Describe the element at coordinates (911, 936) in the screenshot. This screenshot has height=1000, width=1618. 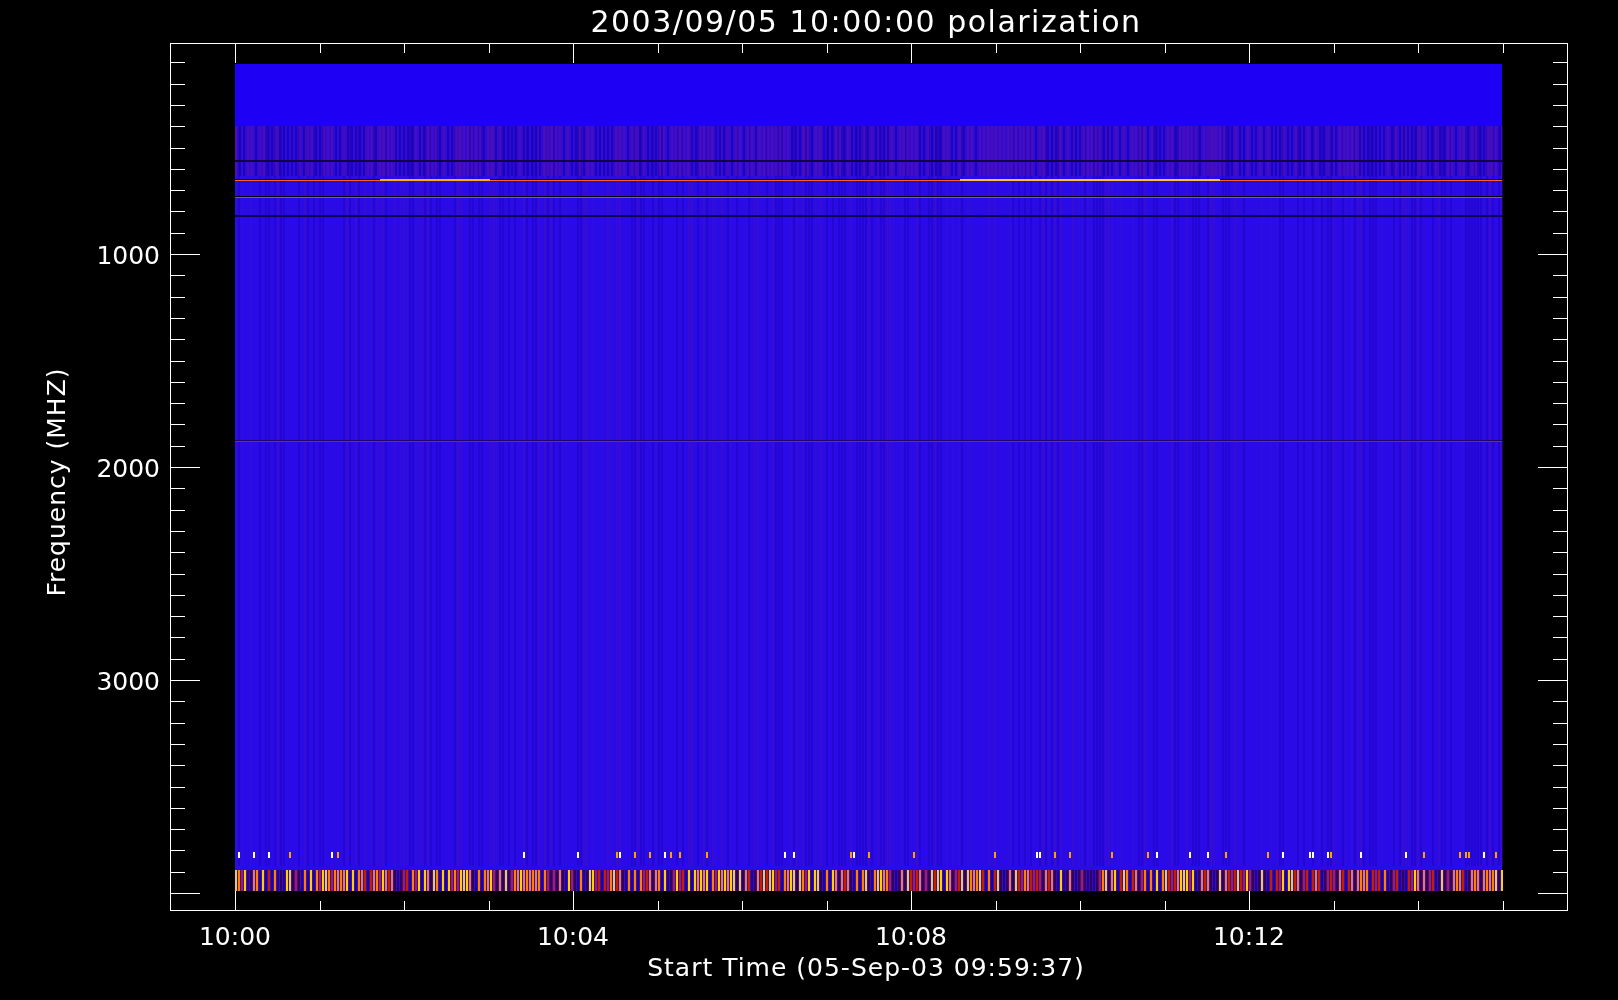
I see `x-tick-label: 10:08` at that location.